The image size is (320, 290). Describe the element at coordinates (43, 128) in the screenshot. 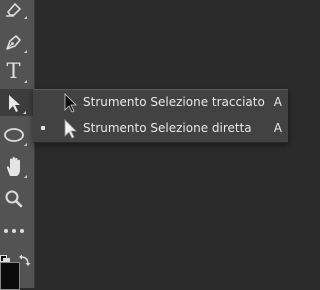

I see `selected-bullet-icon` at that location.